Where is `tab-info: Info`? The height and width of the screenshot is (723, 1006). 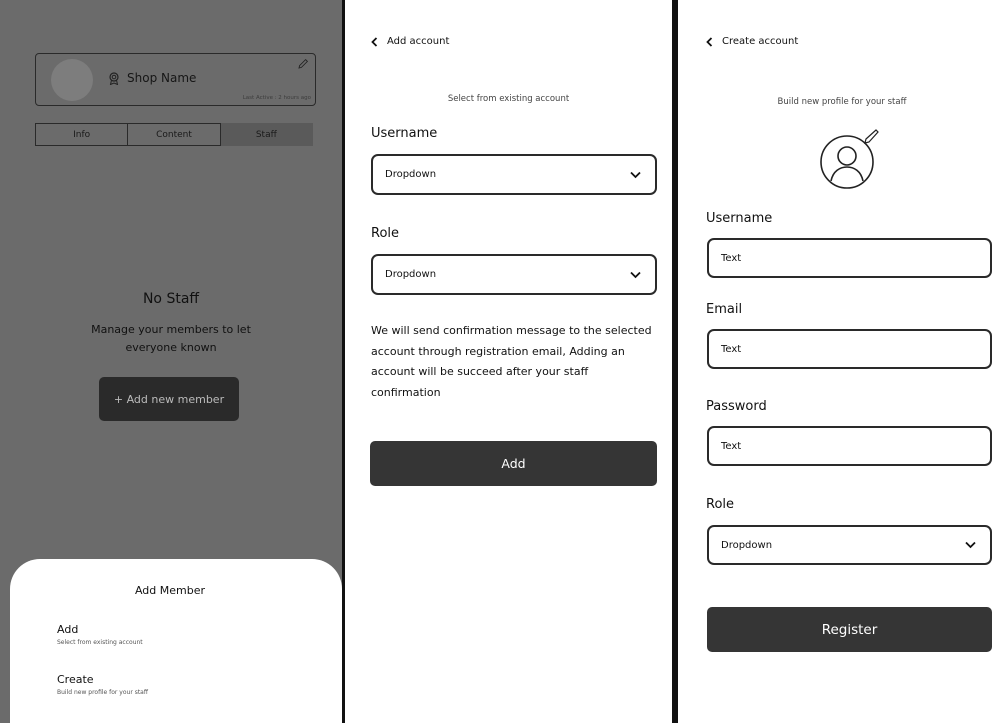 tab-info: Info is located at coordinates (82, 134).